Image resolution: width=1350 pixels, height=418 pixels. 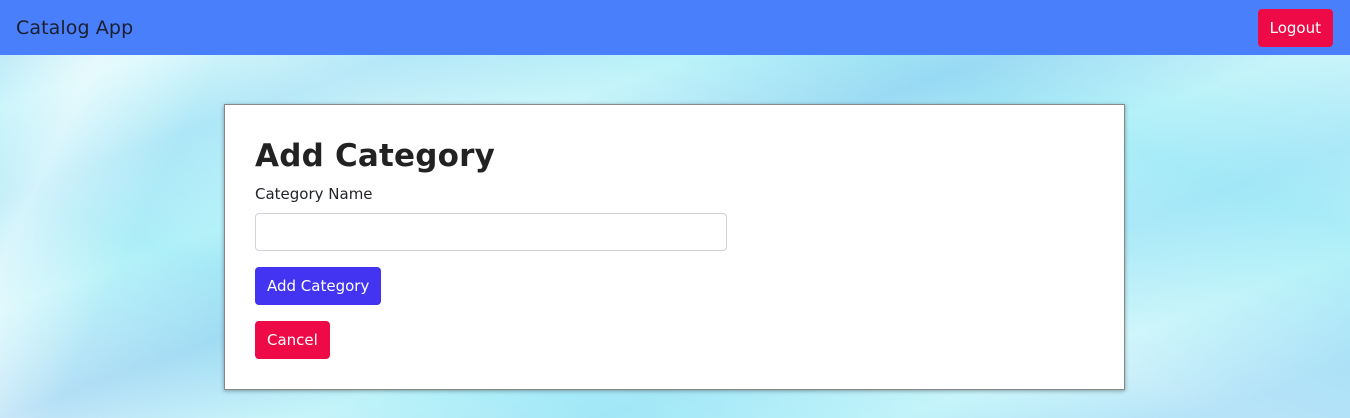 I want to click on category-name-label: Category Name, so click(x=314, y=194).